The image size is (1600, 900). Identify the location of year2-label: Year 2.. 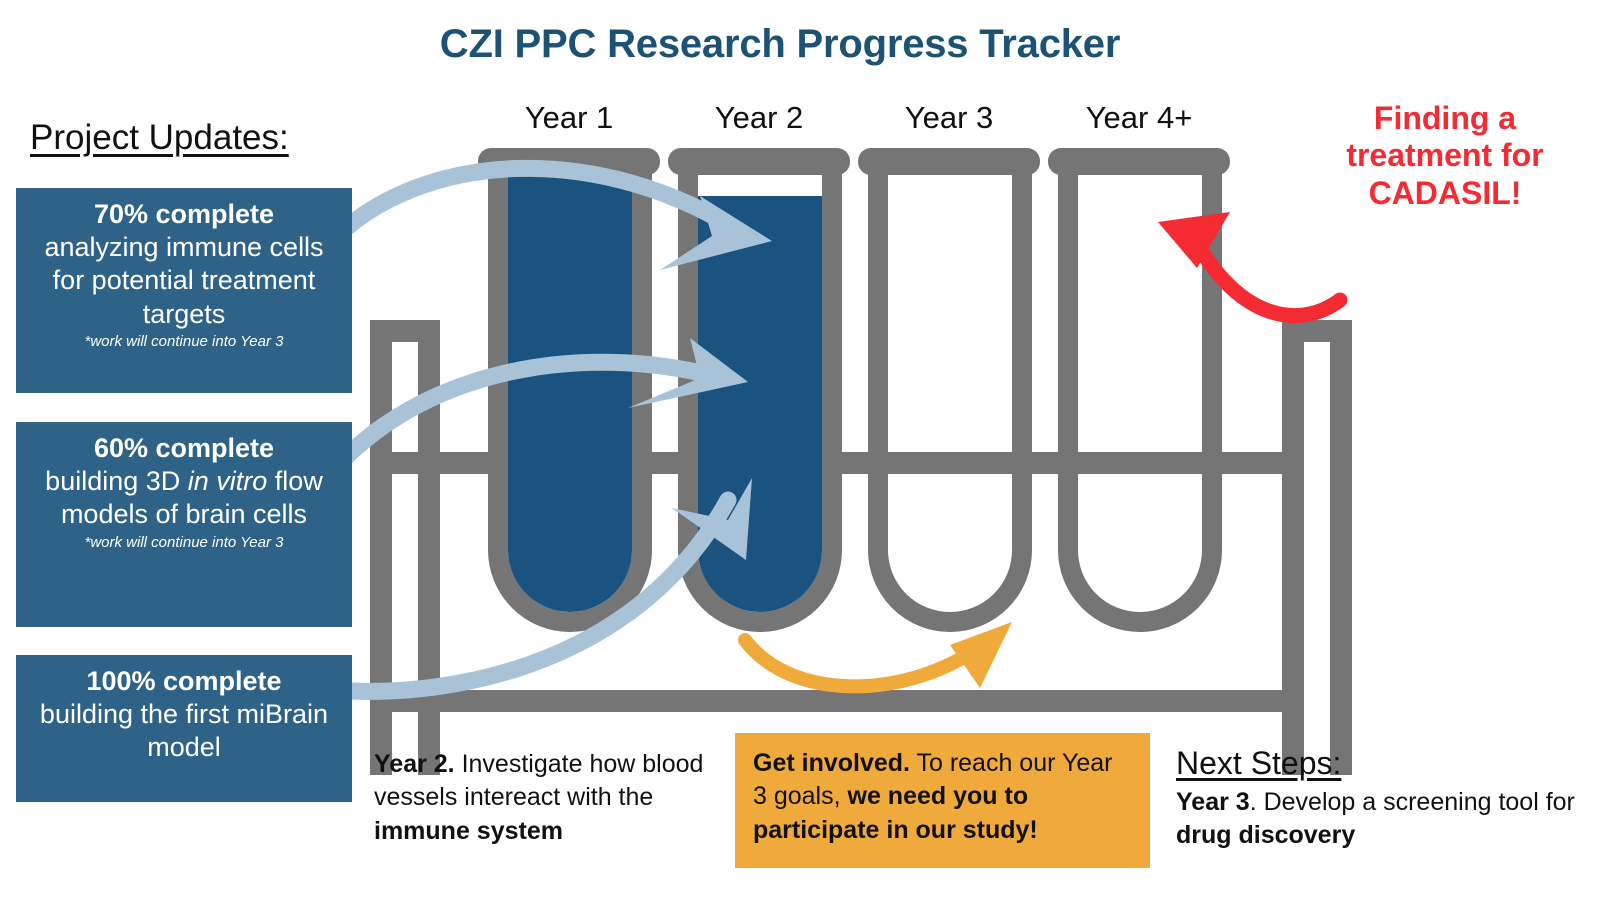
(414, 764).